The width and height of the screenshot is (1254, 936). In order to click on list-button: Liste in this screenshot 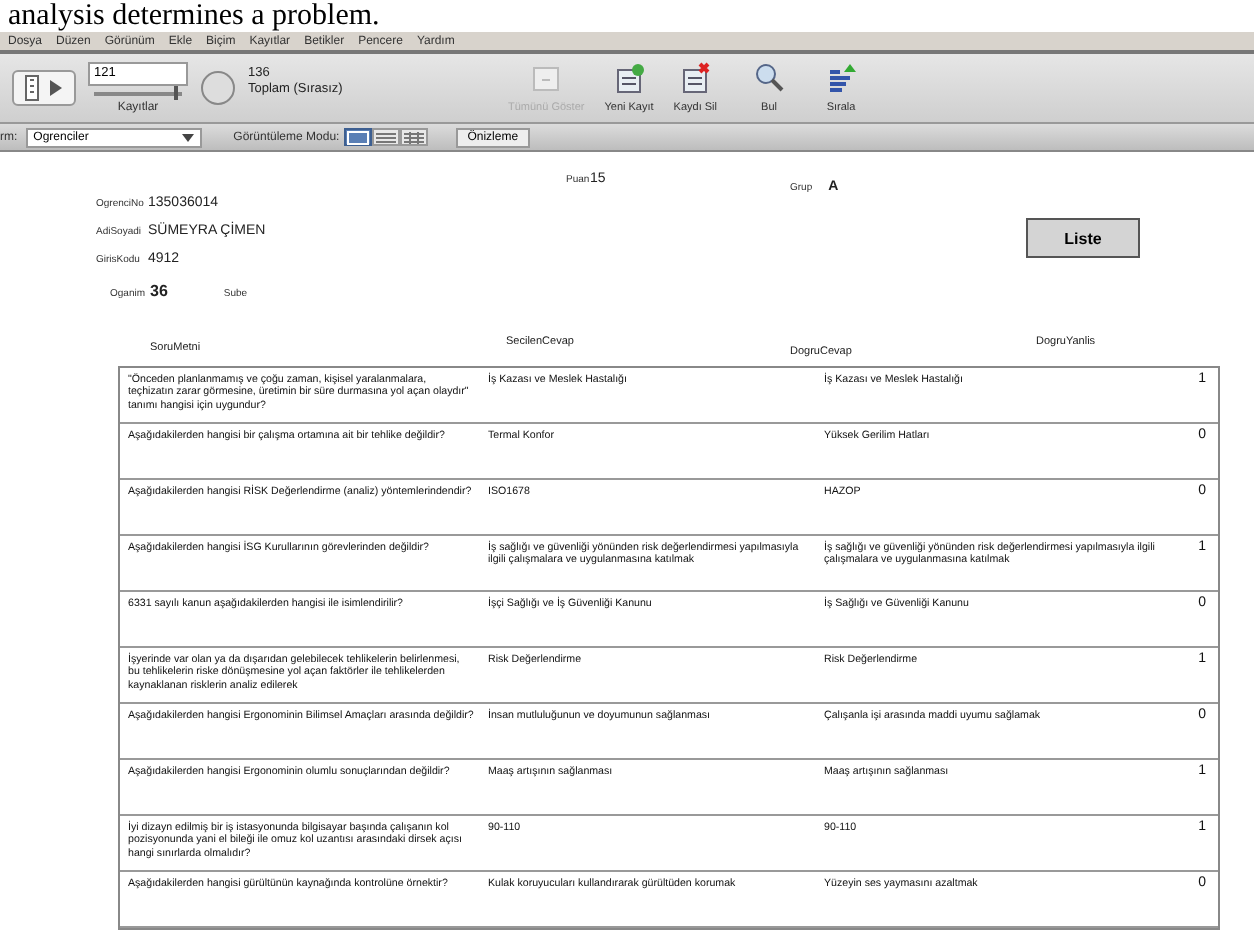, I will do `click(1083, 238)`.